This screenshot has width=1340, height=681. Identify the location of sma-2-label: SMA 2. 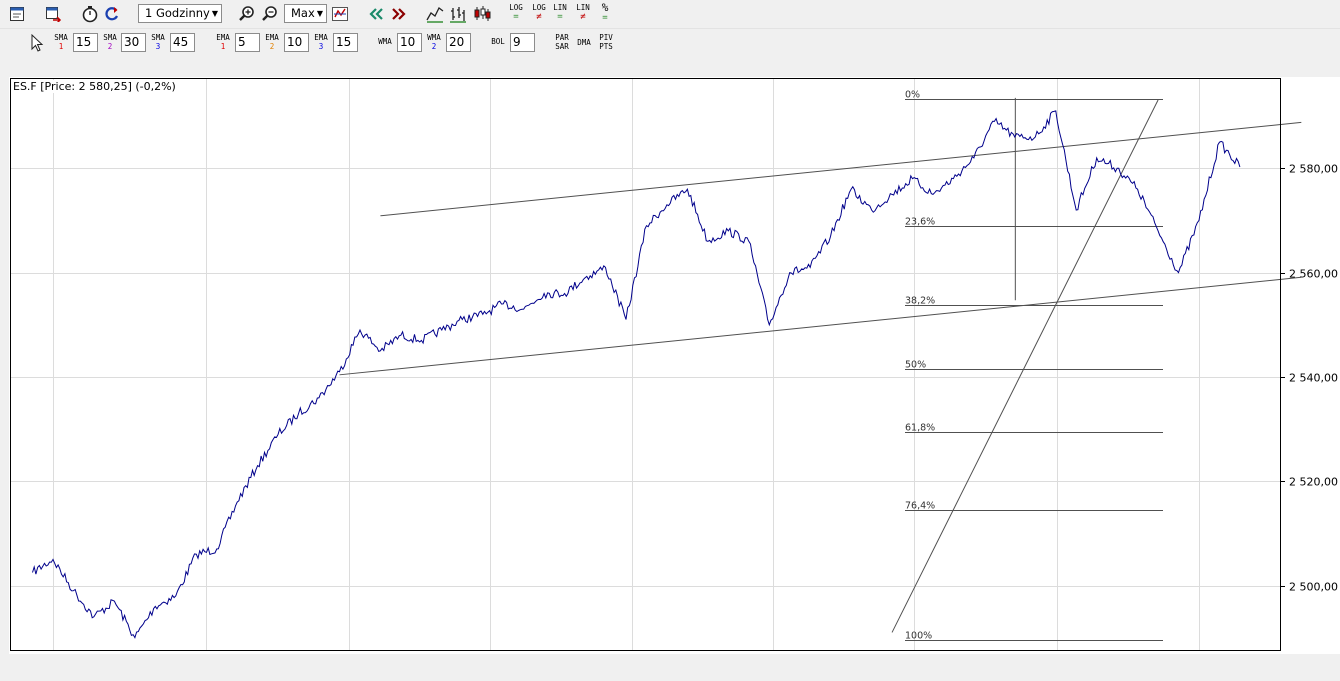
(110, 43).